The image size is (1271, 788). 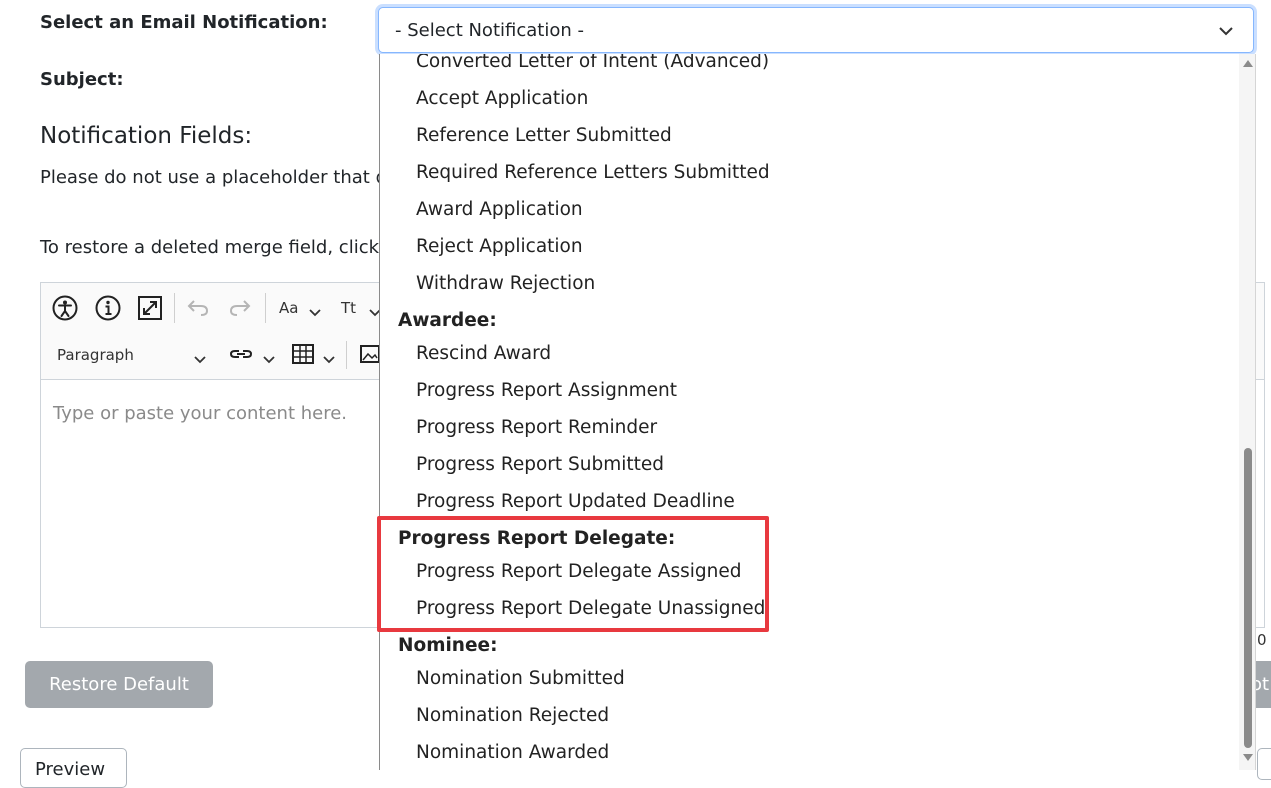 What do you see at coordinates (578, 571) in the screenshot?
I see `option-progress-report-delegate-assigned: Progress Report Delegate Assigned` at bounding box center [578, 571].